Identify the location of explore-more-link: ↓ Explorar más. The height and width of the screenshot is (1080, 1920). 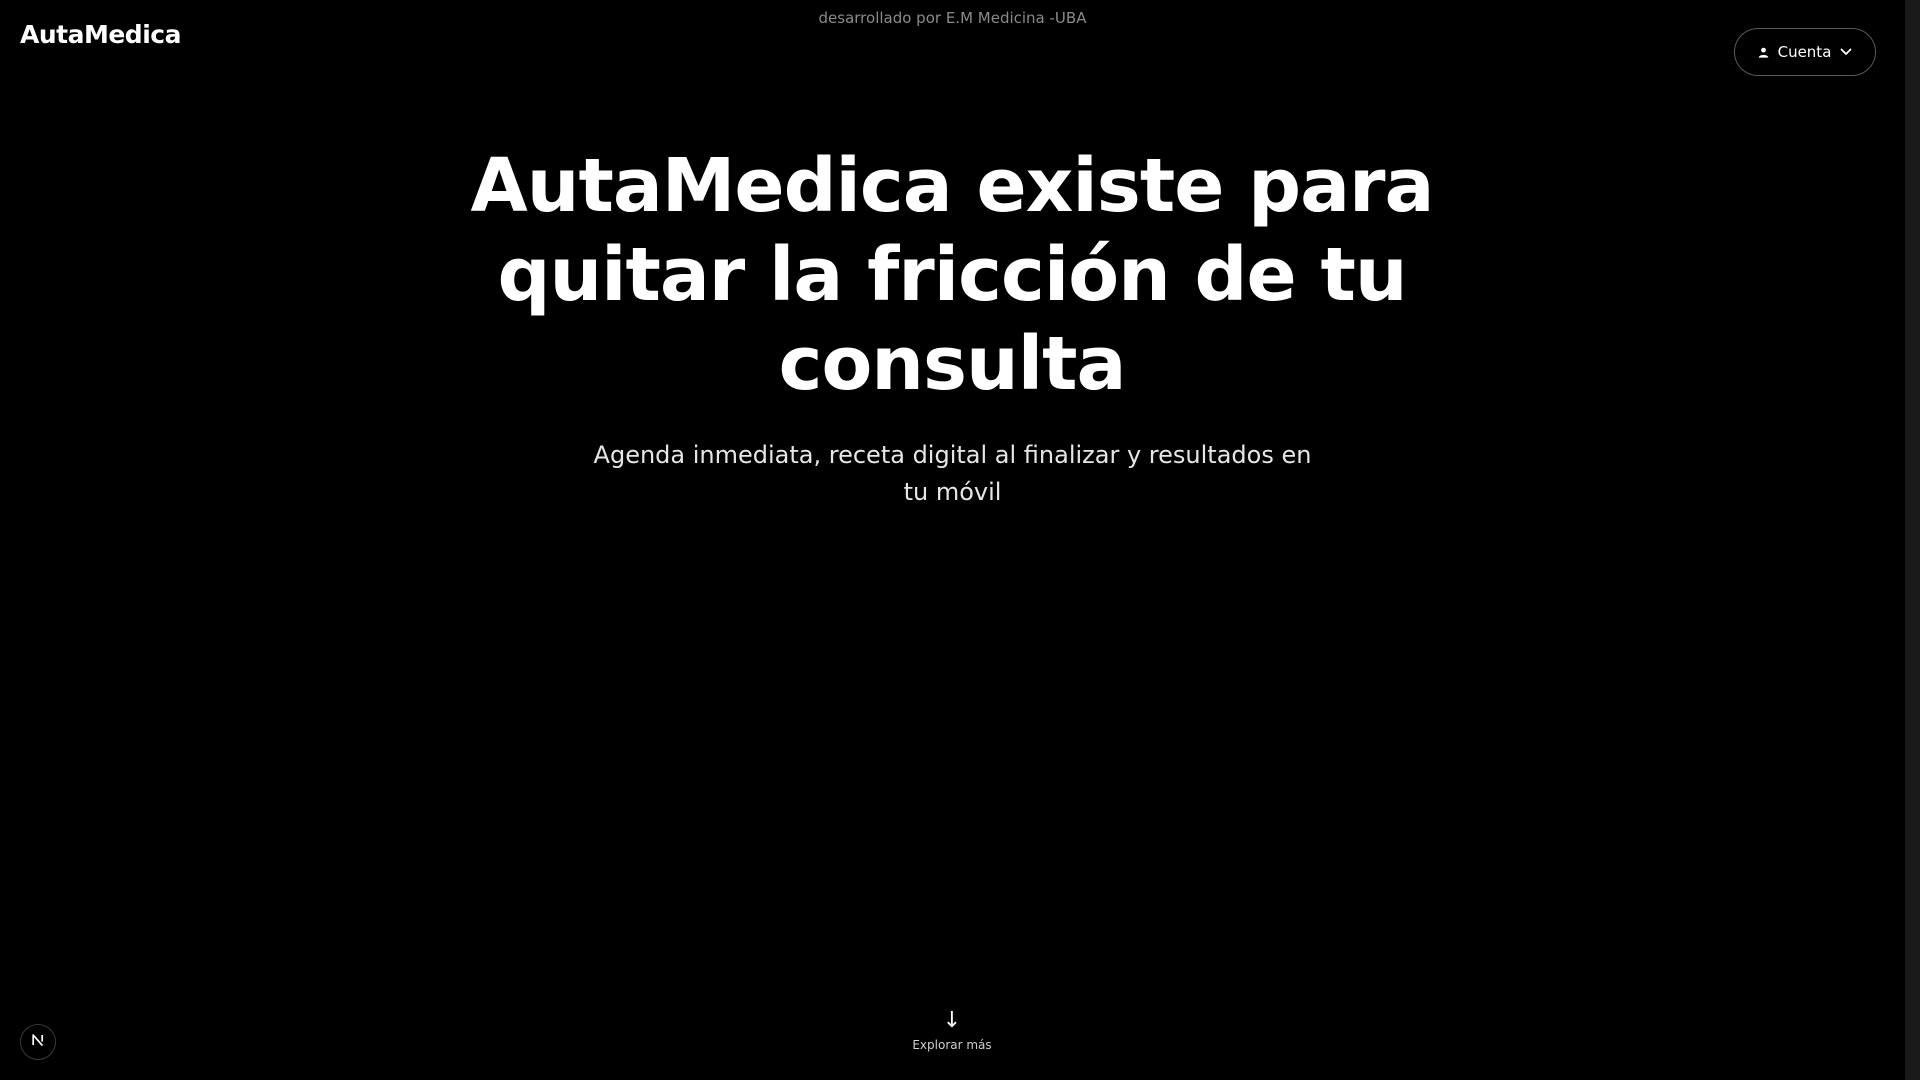
(952, 1030).